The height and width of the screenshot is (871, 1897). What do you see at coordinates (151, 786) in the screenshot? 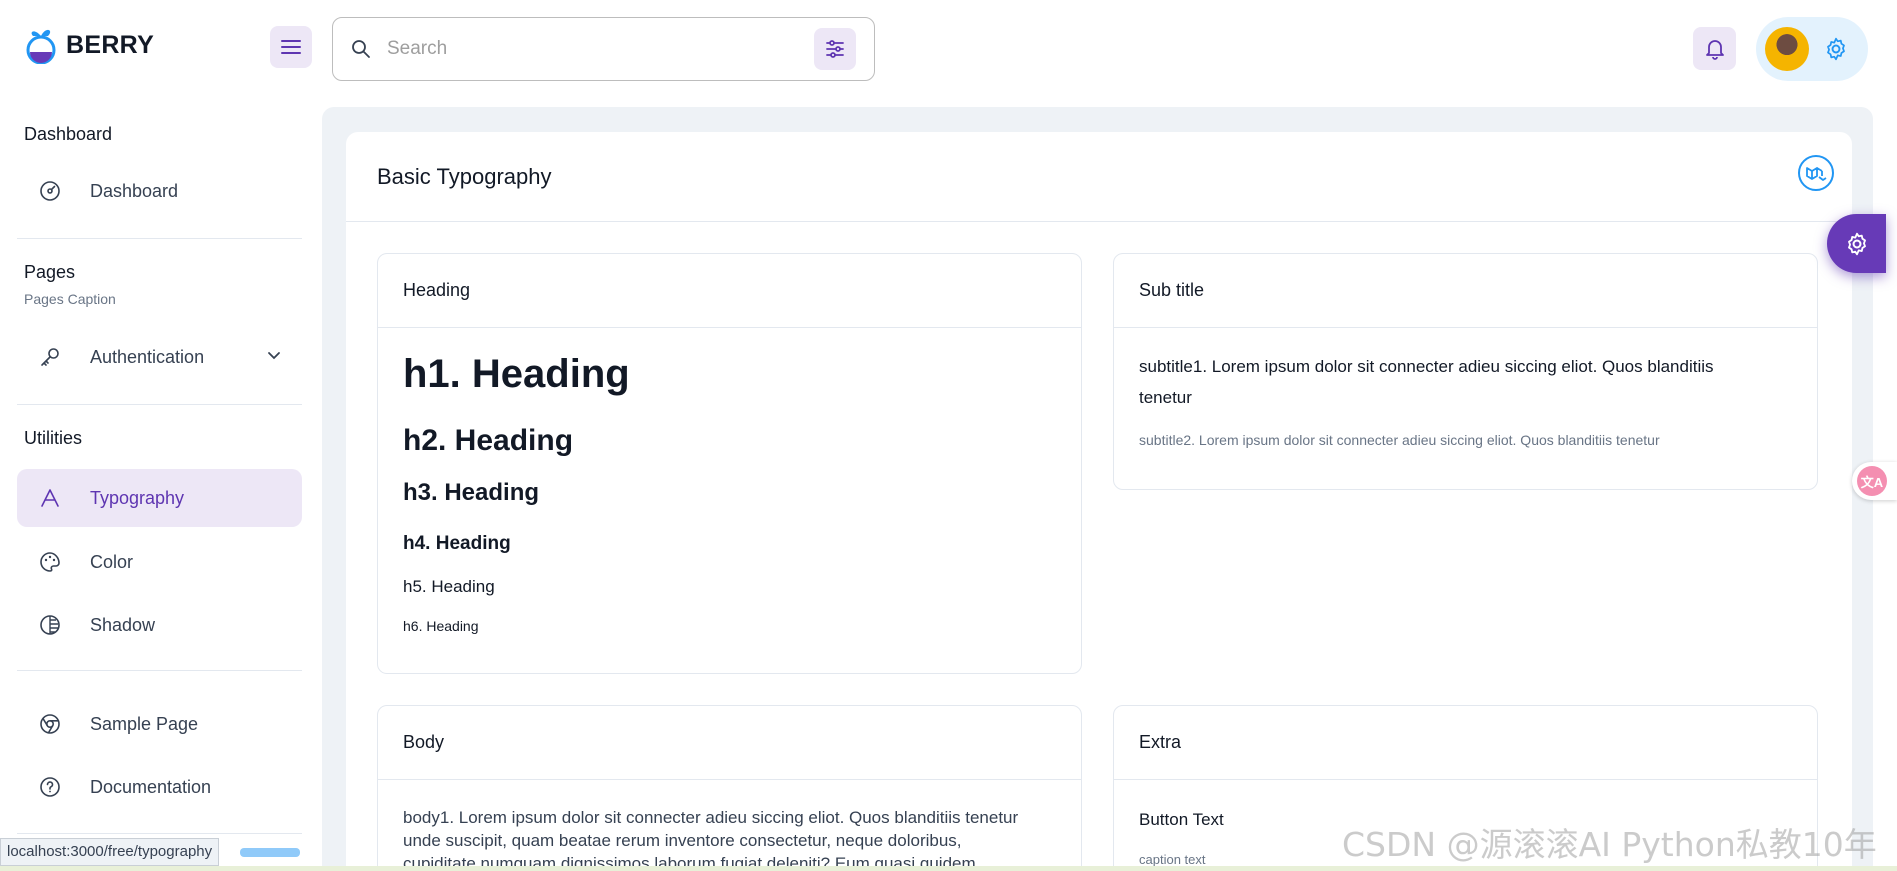
I see `sidebar-item-label: Documentation` at bounding box center [151, 786].